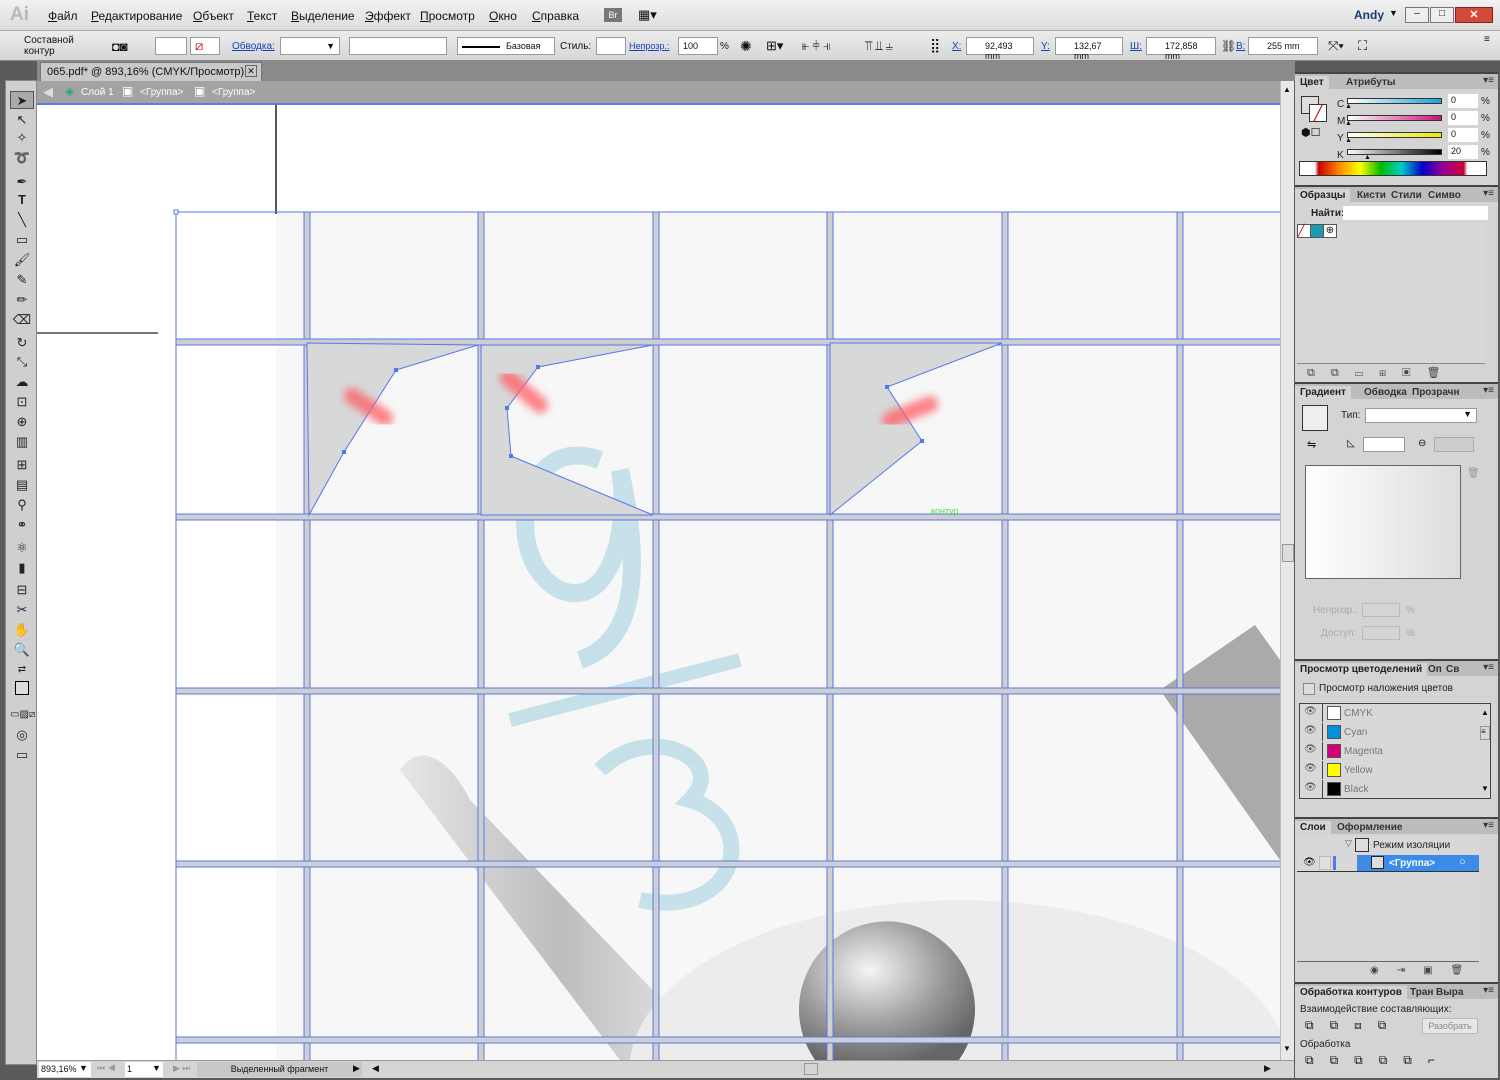 The height and width of the screenshot is (1080, 1500). What do you see at coordinates (22, 200) in the screenshot?
I see `type-tool: T` at bounding box center [22, 200].